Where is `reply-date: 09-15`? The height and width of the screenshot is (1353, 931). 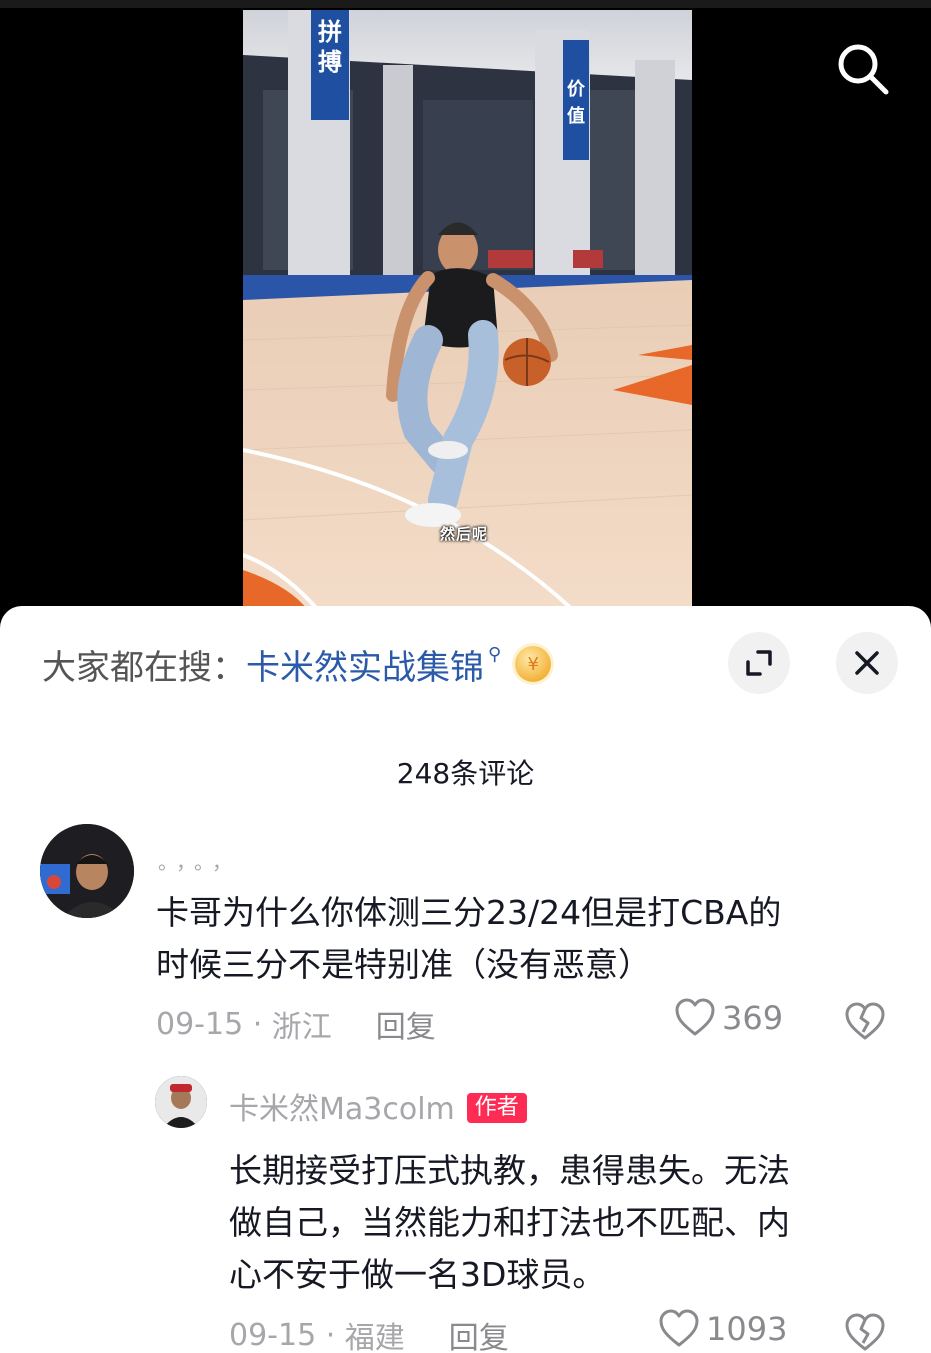 reply-date: 09-15 is located at coordinates (273, 1335).